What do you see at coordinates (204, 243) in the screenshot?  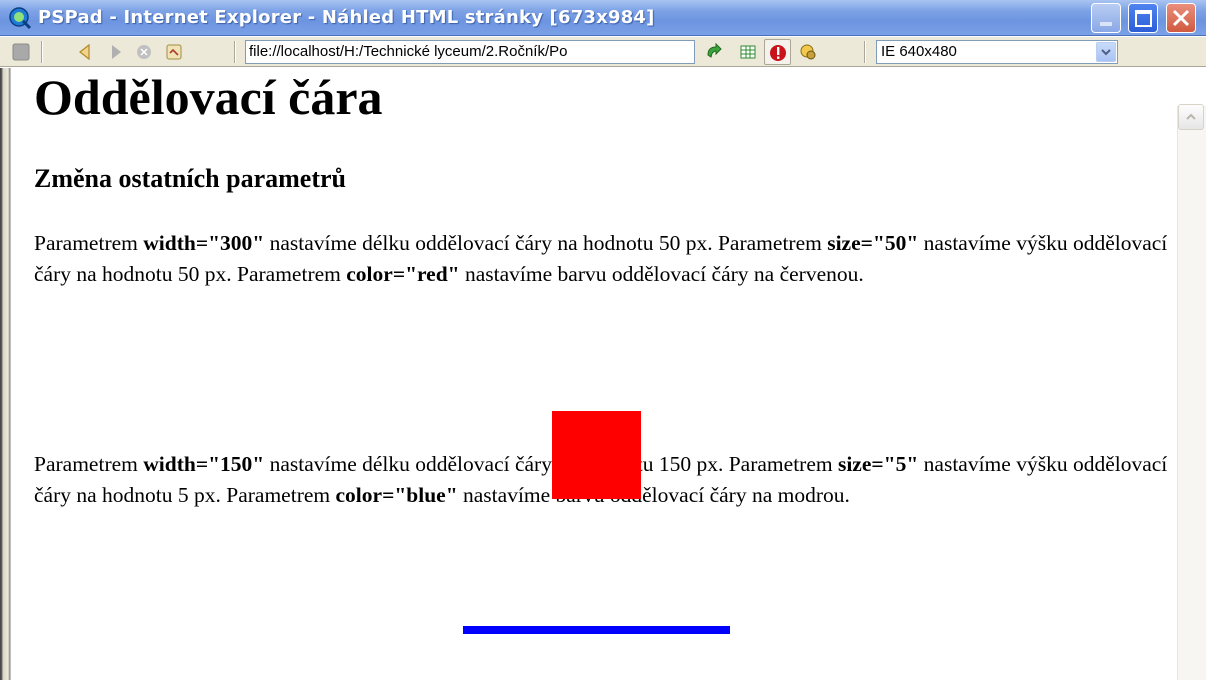 I see `code-param: width="300"` at bounding box center [204, 243].